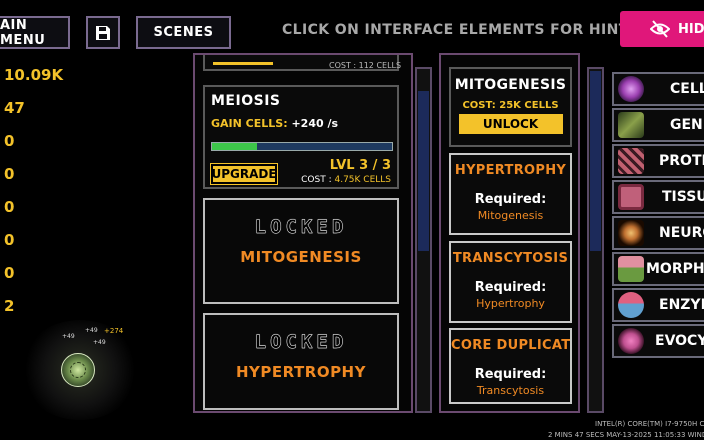 This screenshot has height=440, width=704. What do you see at coordinates (691, 29) in the screenshot?
I see `hide-label: HIDE` at bounding box center [691, 29].